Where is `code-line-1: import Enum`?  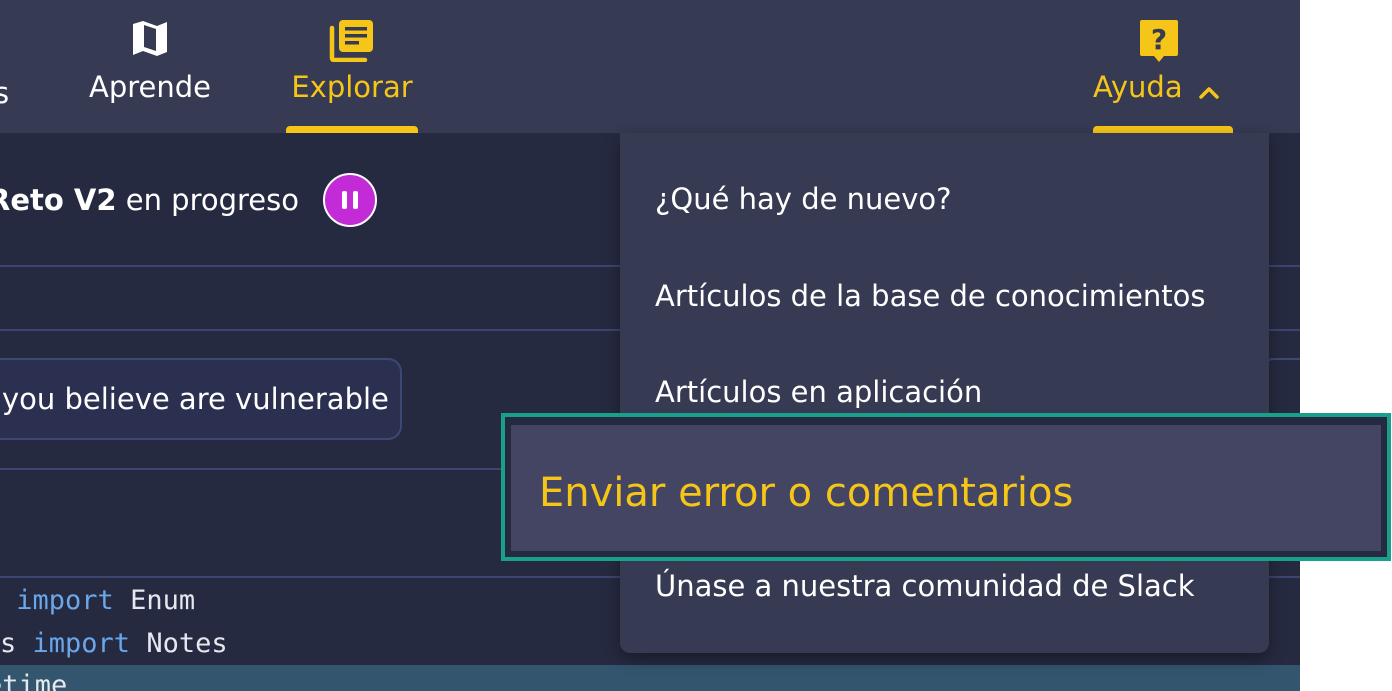
code-line-1: import Enum is located at coordinates (97, 600).